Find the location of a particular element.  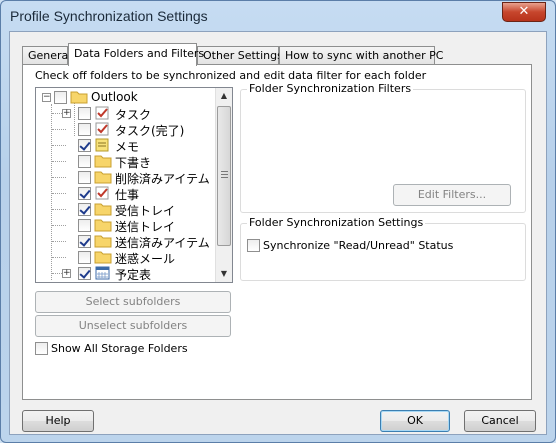

cancel-button: Cancel is located at coordinates (500, 421).